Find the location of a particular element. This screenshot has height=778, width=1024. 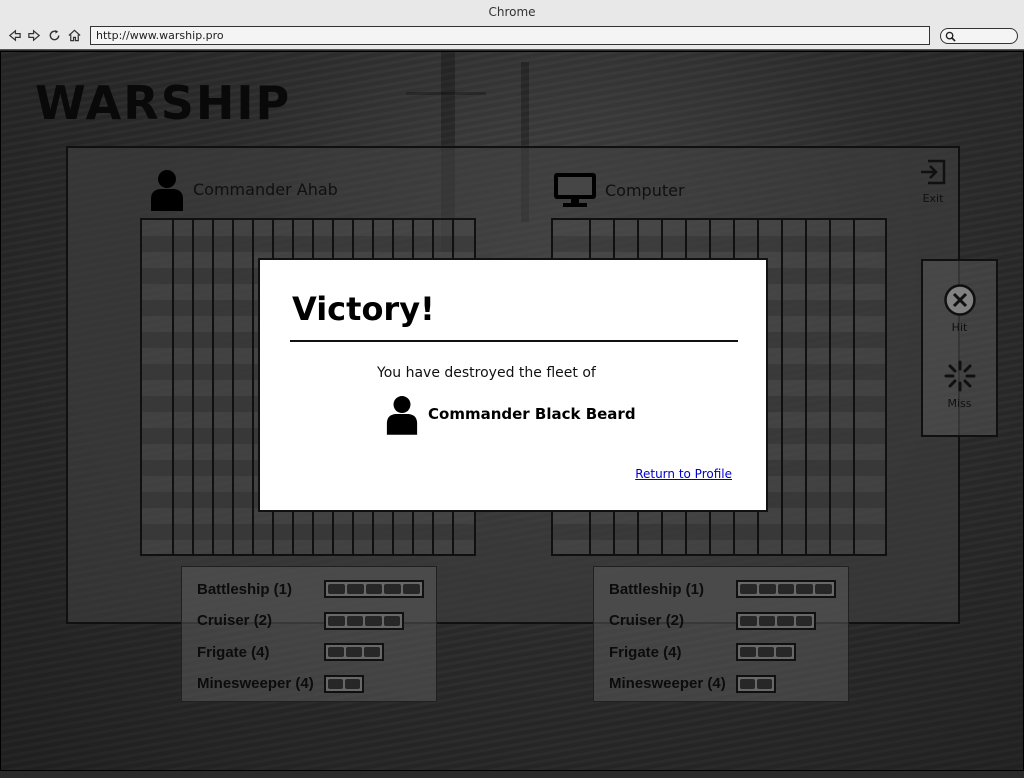

browser-chrome: Chrome http://www.warship.pro is located at coordinates (512, 25).